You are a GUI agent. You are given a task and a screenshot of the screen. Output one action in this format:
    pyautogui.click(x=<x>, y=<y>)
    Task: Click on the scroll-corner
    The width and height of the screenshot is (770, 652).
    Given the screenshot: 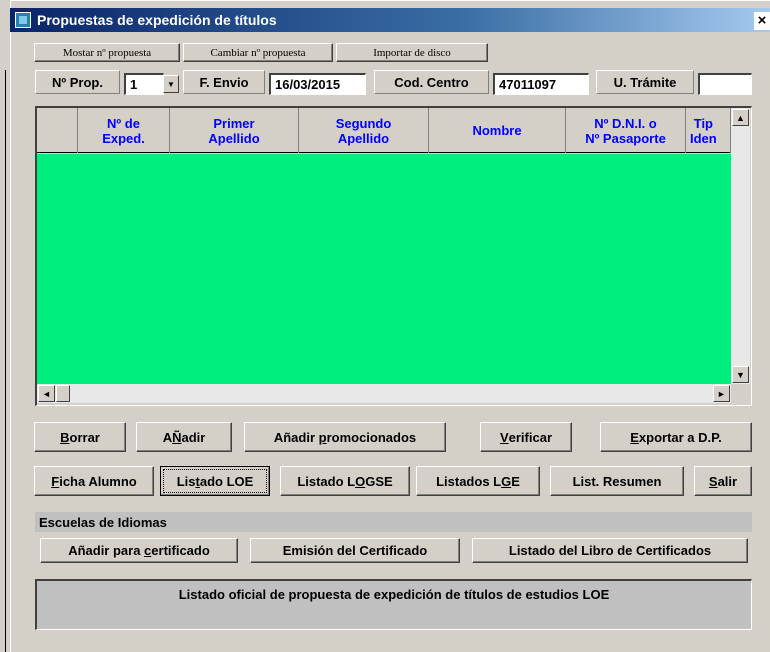 What is the action you would take?
    pyautogui.click(x=740, y=393)
    